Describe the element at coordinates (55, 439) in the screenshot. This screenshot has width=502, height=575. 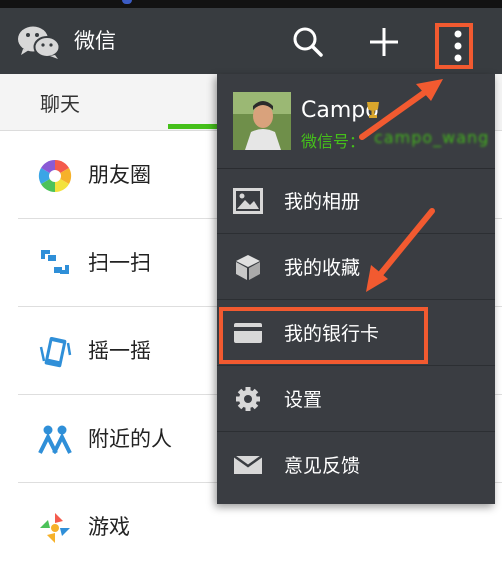
I see `people-nearby-icon` at that location.